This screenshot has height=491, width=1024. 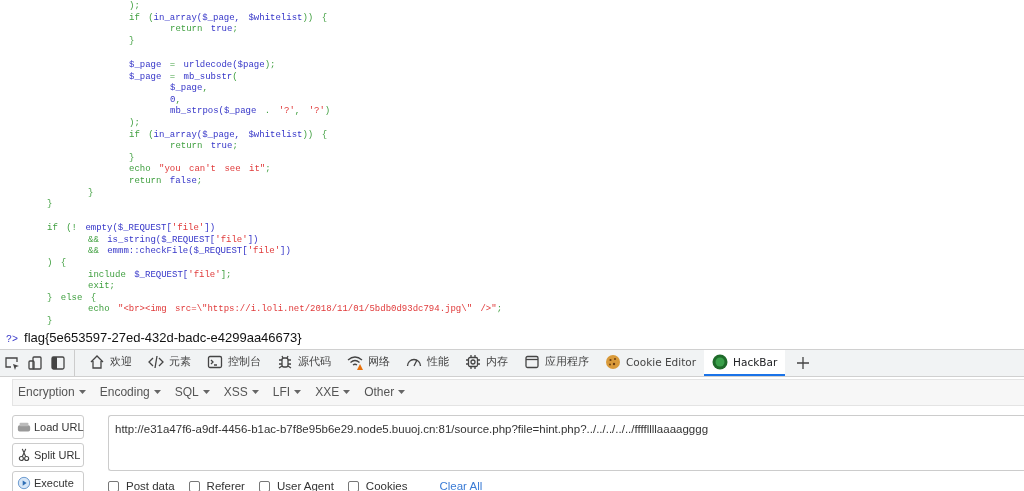 What do you see at coordinates (461, 485) in the screenshot?
I see `clear-all-link: Clear All` at bounding box center [461, 485].